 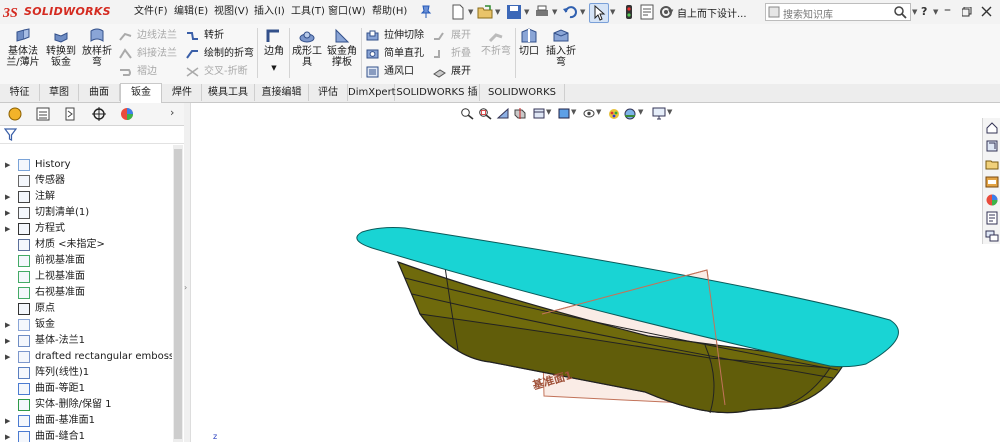 What do you see at coordinates (390, 72) in the screenshot?
I see `vent-button: 通风口` at bounding box center [390, 72].